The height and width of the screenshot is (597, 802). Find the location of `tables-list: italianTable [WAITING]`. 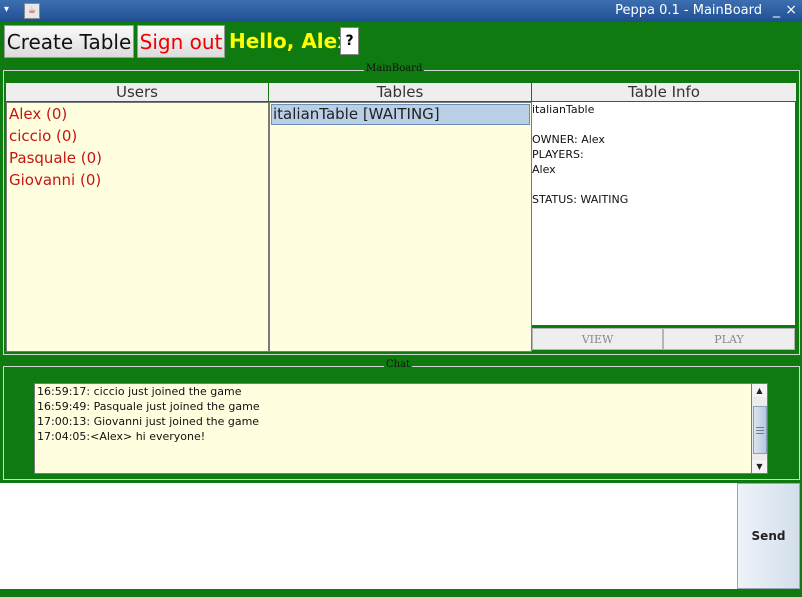

tables-list: italianTable [WAITING] is located at coordinates (400, 227).